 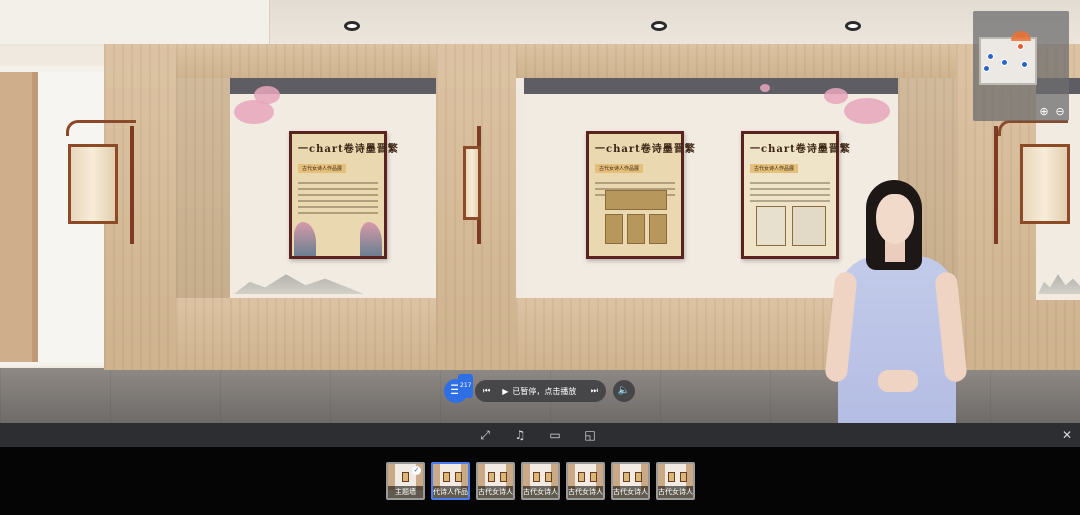 I want to click on wood-beam, so click(x=736, y=61).